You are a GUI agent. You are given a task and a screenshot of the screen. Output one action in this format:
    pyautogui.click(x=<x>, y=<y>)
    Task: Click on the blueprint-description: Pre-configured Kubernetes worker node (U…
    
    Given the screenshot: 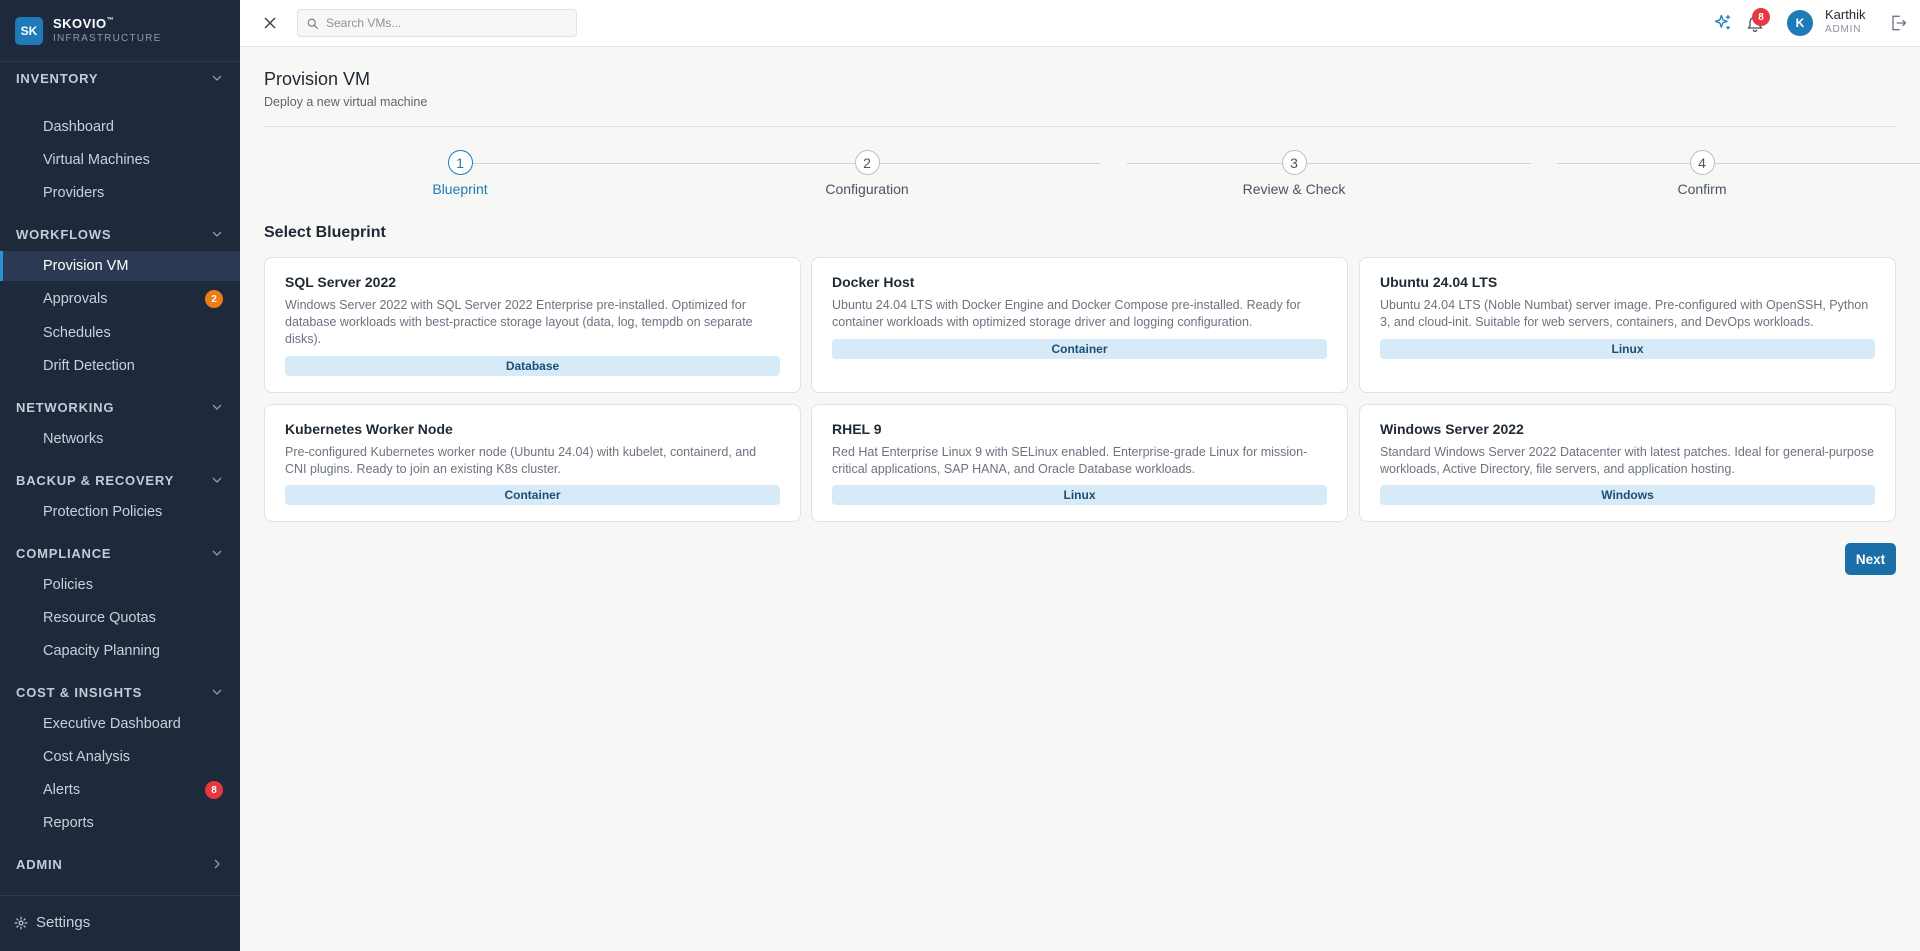 What is the action you would take?
    pyautogui.click(x=521, y=460)
    